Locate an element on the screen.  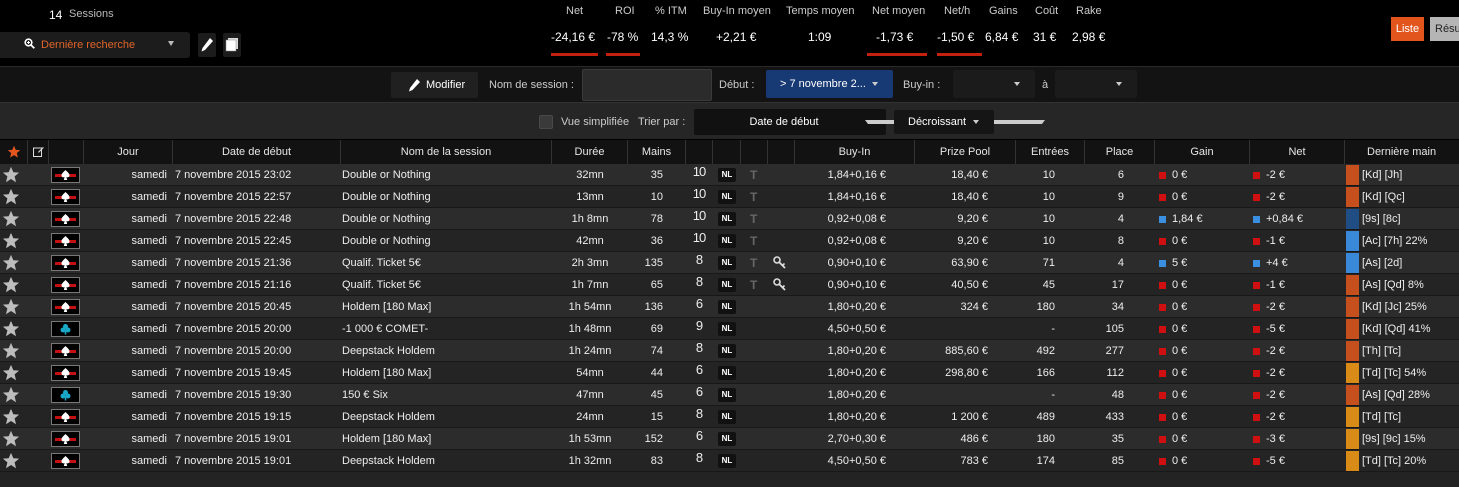
cell-table-size: 9 is located at coordinates (699, 325).